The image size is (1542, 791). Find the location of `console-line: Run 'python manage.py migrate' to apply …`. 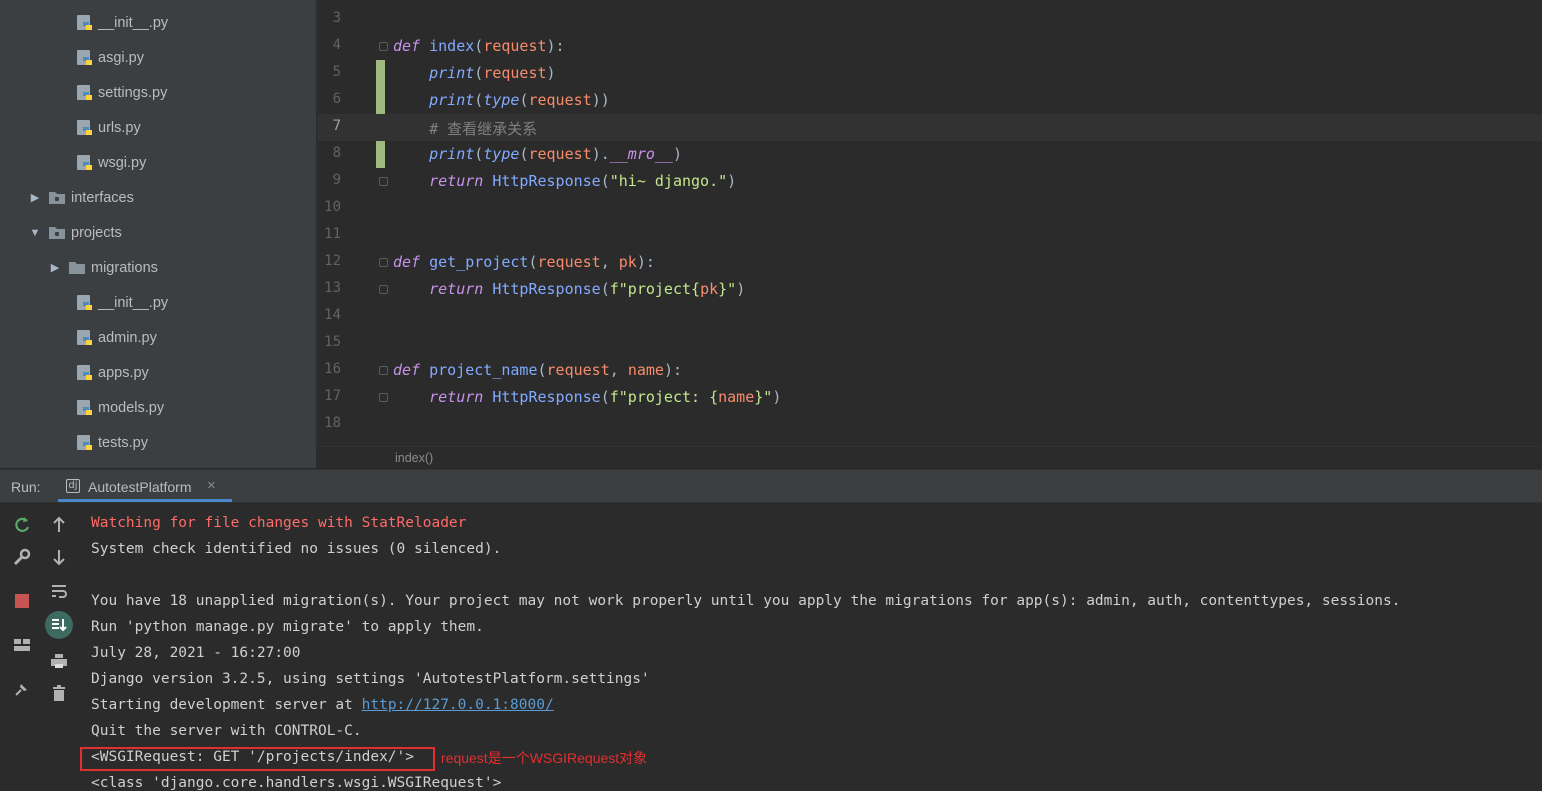

console-line: Run 'python manage.py migrate' to apply … is located at coordinates (287, 627).